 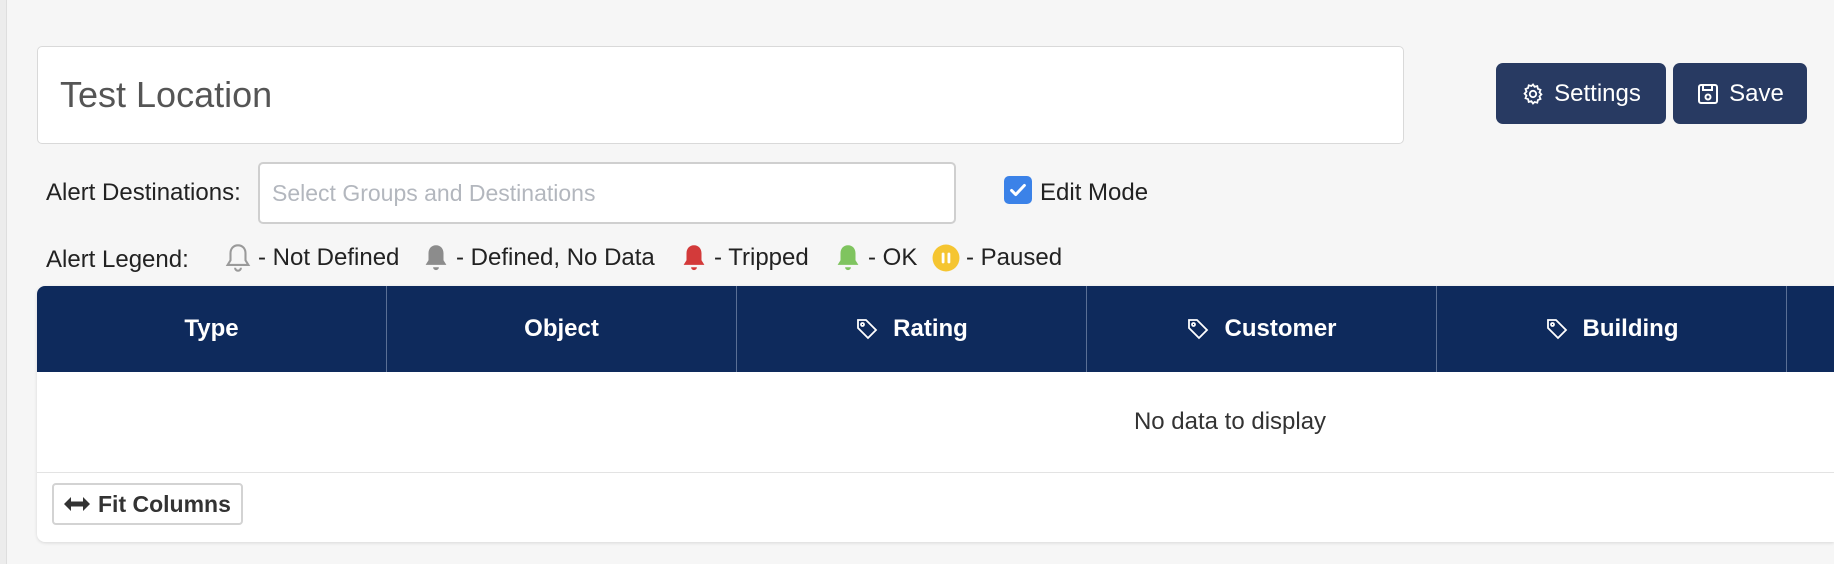 I want to click on column-header-type: Type, so click(x=212, y=329).